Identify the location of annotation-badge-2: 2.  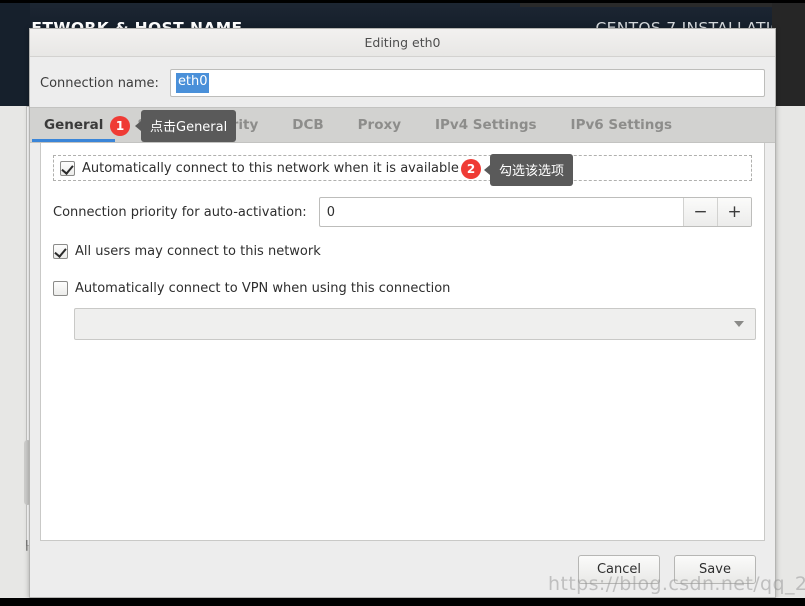
(471, 169).